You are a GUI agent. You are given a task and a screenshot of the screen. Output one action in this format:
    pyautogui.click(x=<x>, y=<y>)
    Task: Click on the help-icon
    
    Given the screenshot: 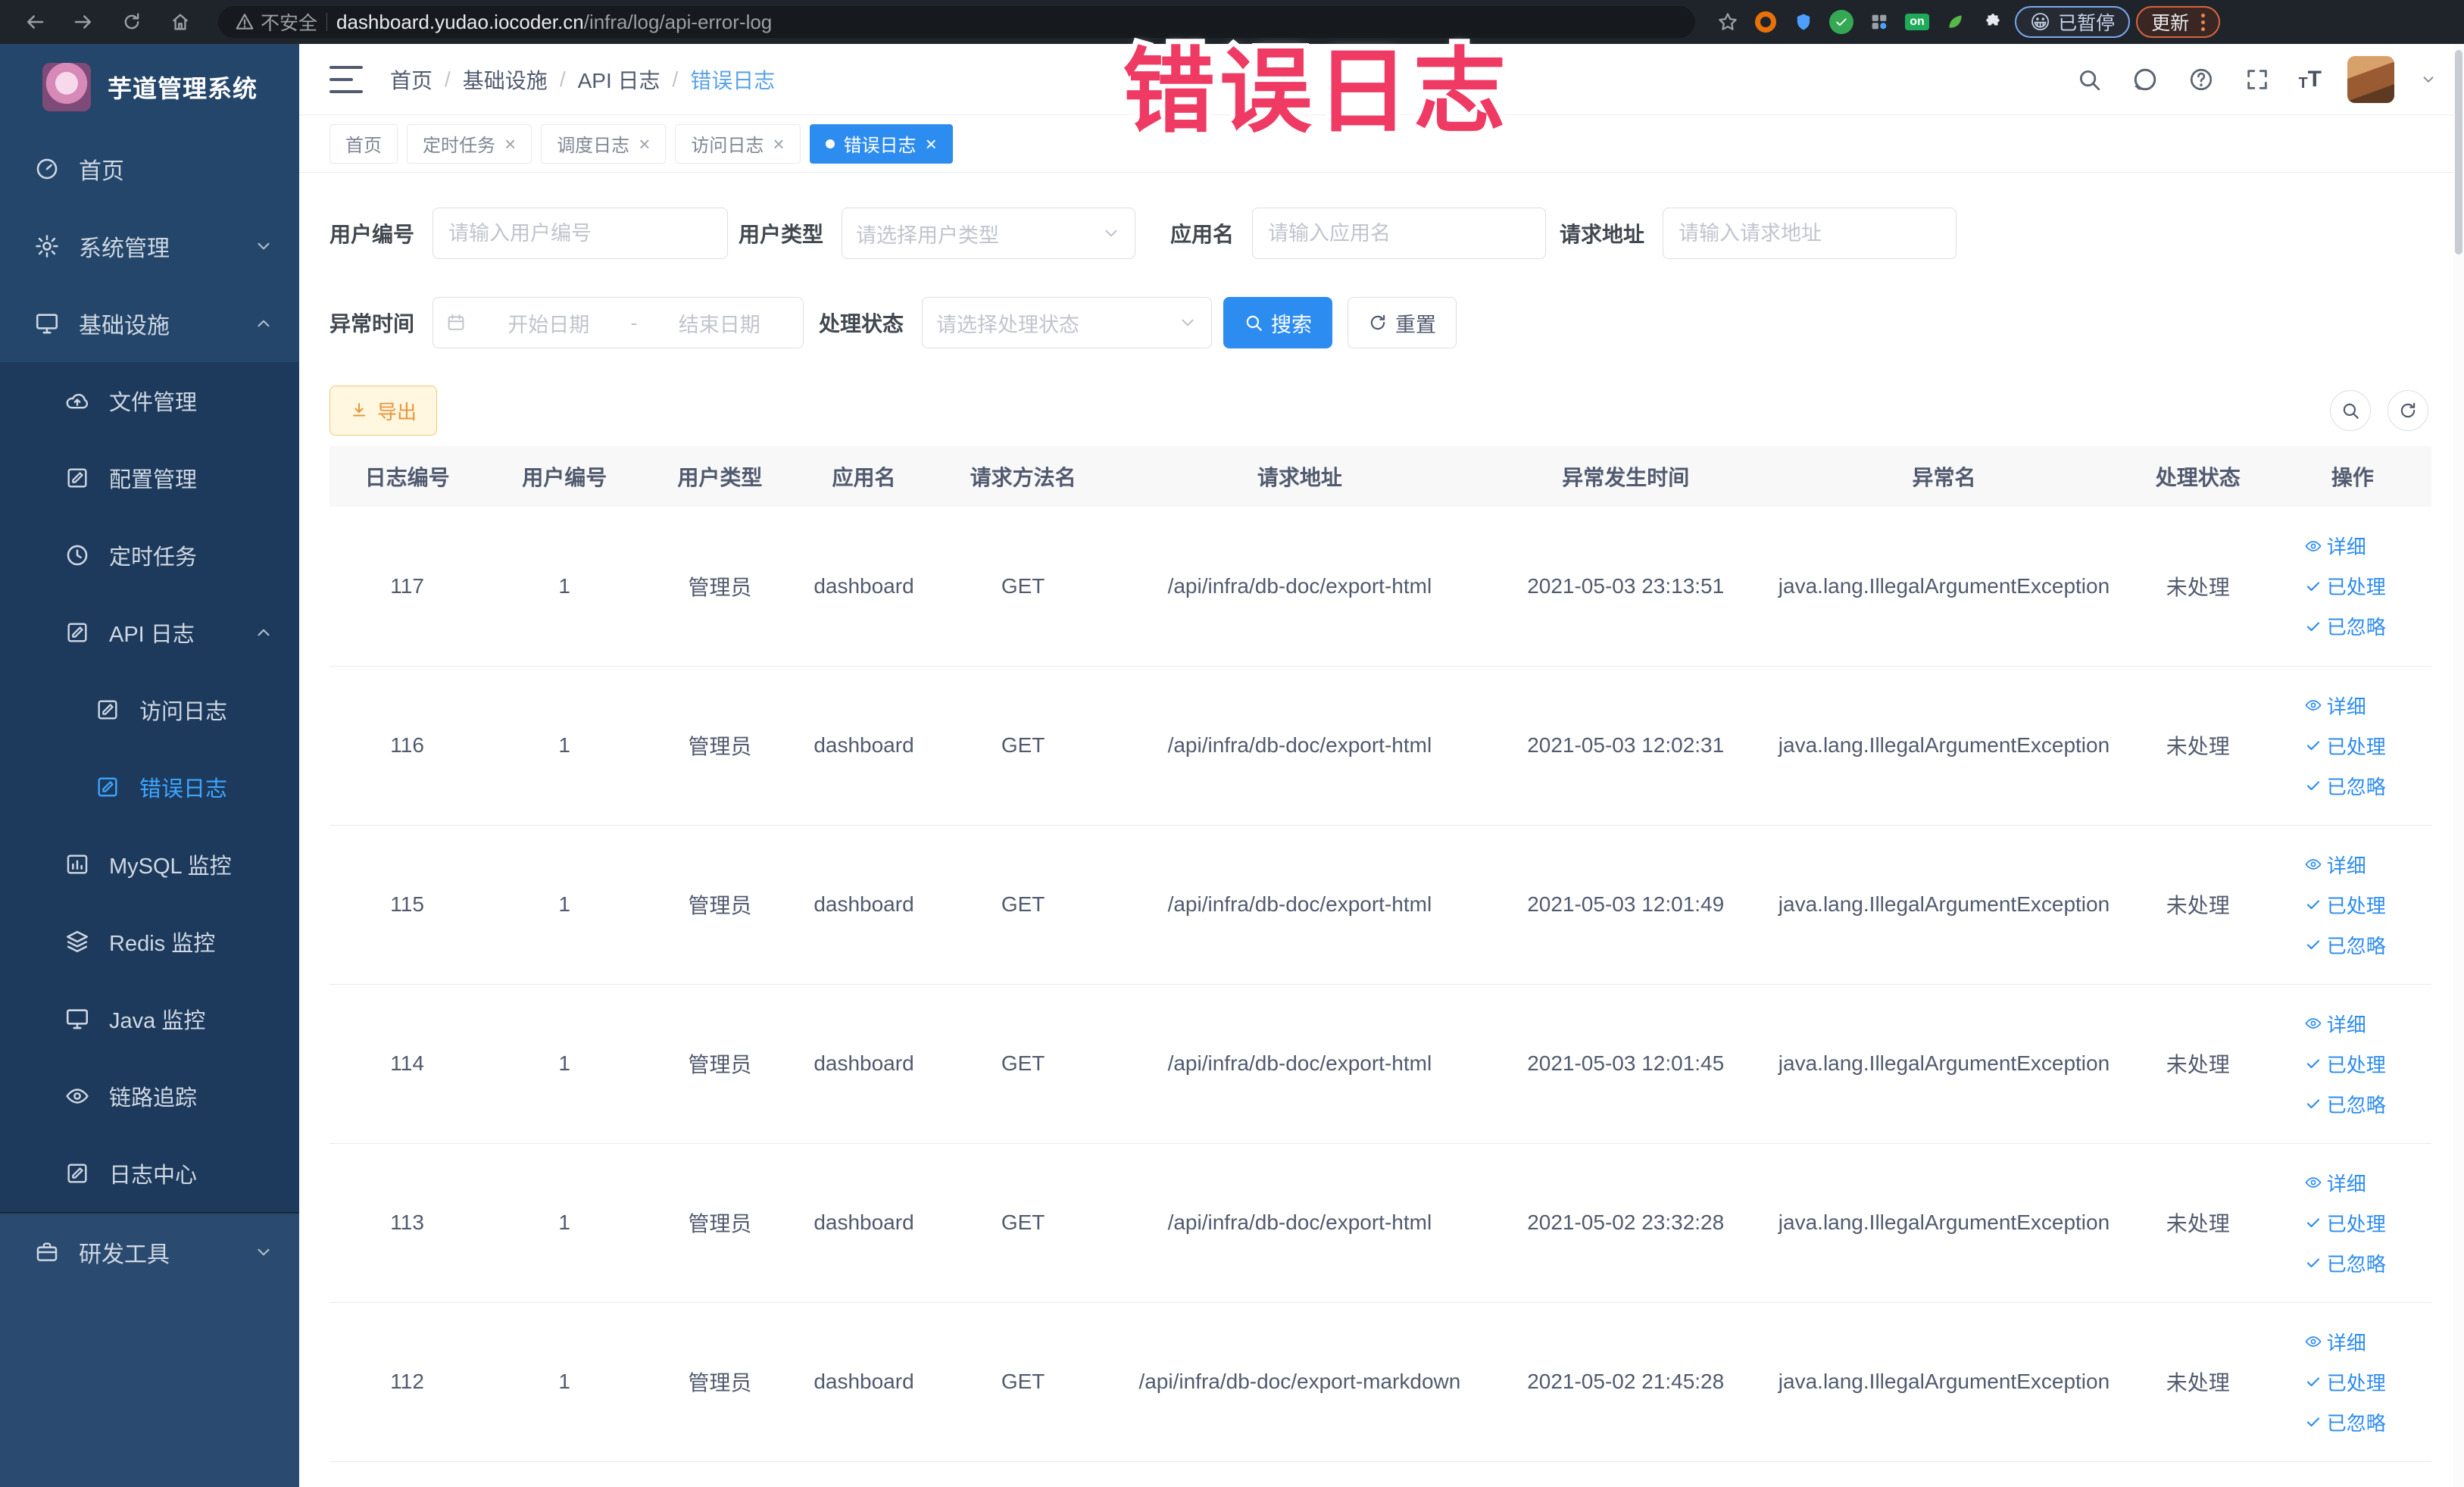 What is the action you would take?
    pyautogui.click(x=2201, y=79)
    